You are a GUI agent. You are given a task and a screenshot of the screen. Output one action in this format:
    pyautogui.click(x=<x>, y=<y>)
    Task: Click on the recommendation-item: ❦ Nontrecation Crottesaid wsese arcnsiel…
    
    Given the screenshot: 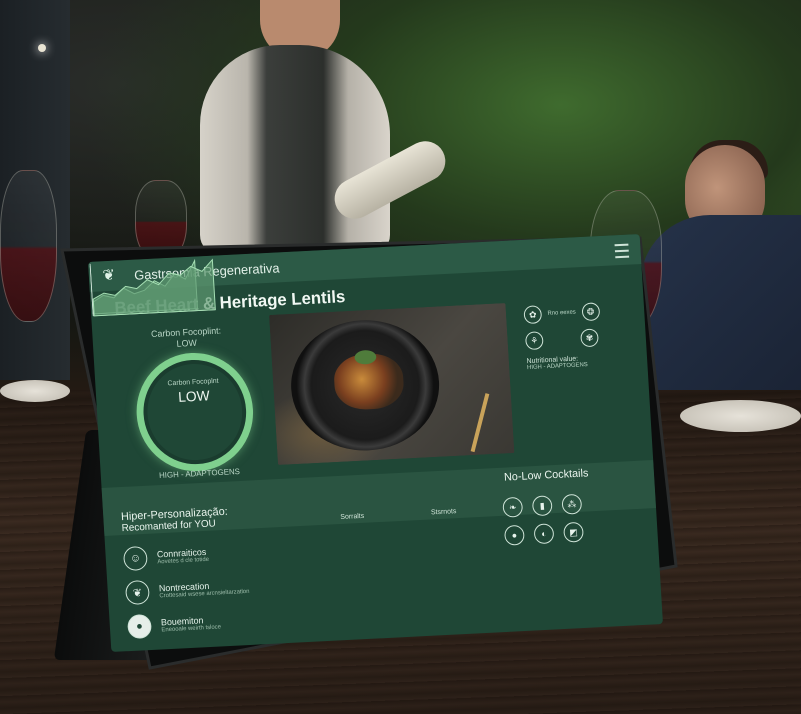 What is the action you would take?
    pyautogui.click(x=187, y=590)
    